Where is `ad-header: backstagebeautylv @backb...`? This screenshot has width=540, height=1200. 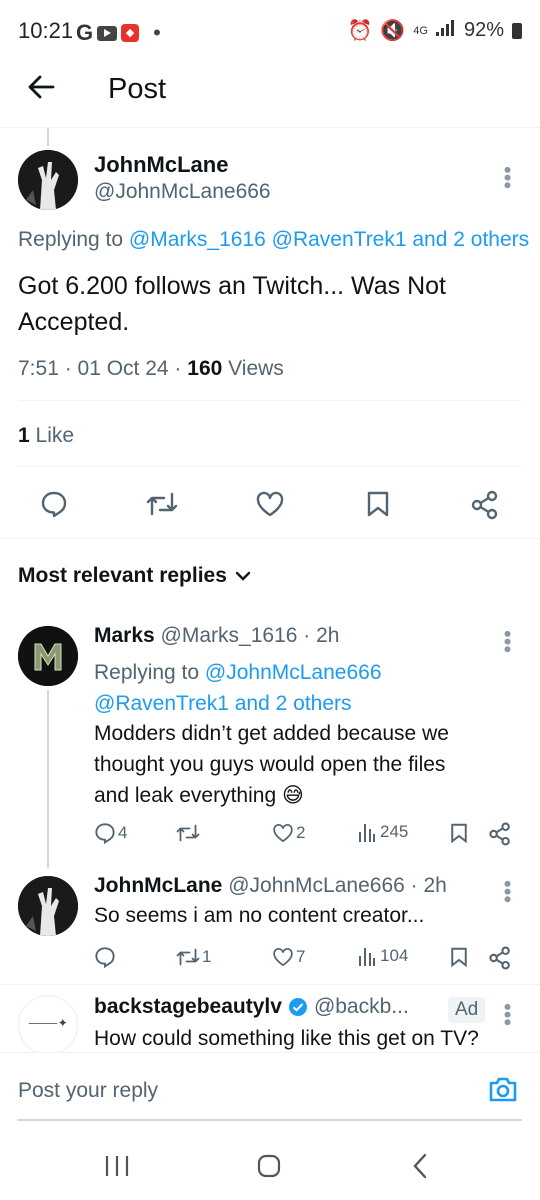
ad-header: backstagebeautylv @backb... is located at coordinates (251, 1007).